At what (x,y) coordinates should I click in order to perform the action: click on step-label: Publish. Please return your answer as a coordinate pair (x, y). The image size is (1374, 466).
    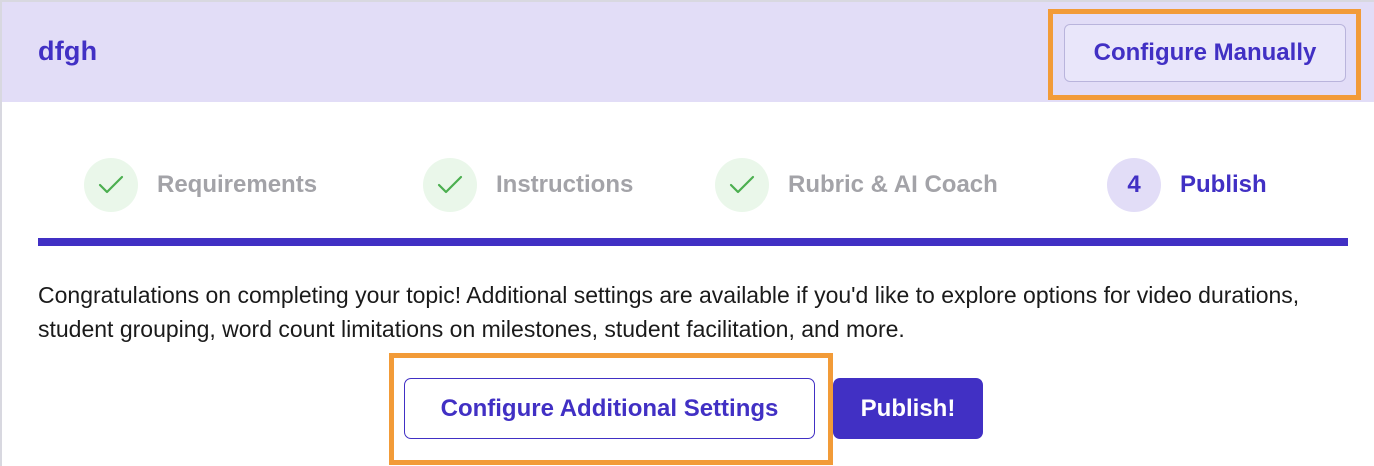
    Looking at the image, I should click on (1223, 184).